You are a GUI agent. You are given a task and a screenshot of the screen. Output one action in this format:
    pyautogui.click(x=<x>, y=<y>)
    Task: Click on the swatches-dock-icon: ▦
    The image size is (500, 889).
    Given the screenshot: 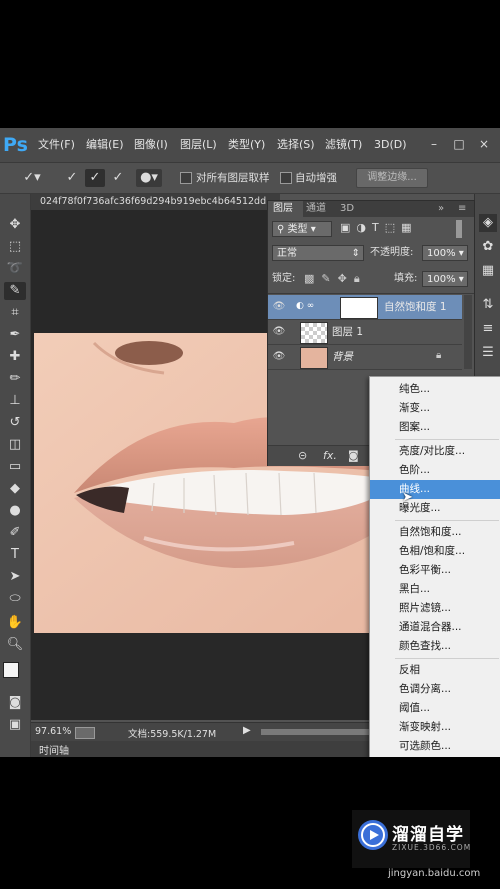 What is the action you would take?
    pyautogui.click(x=488, y=271)
    